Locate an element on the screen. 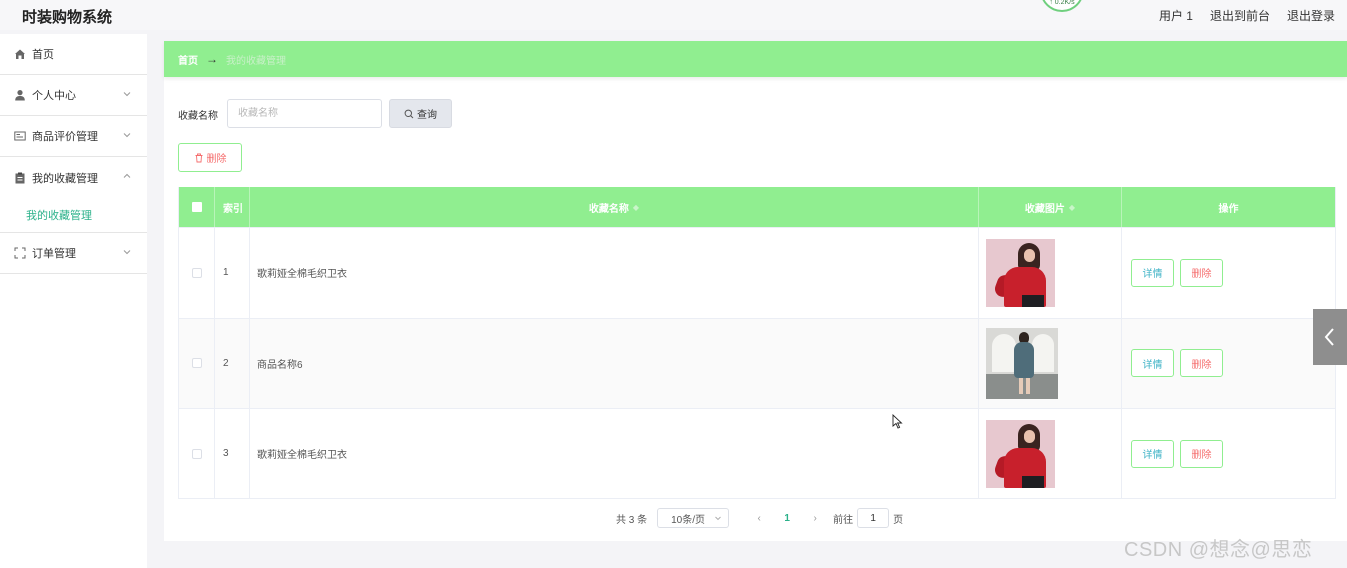  sidebar-item-label: 商品评价管理 is located at coordinates (65, 137).